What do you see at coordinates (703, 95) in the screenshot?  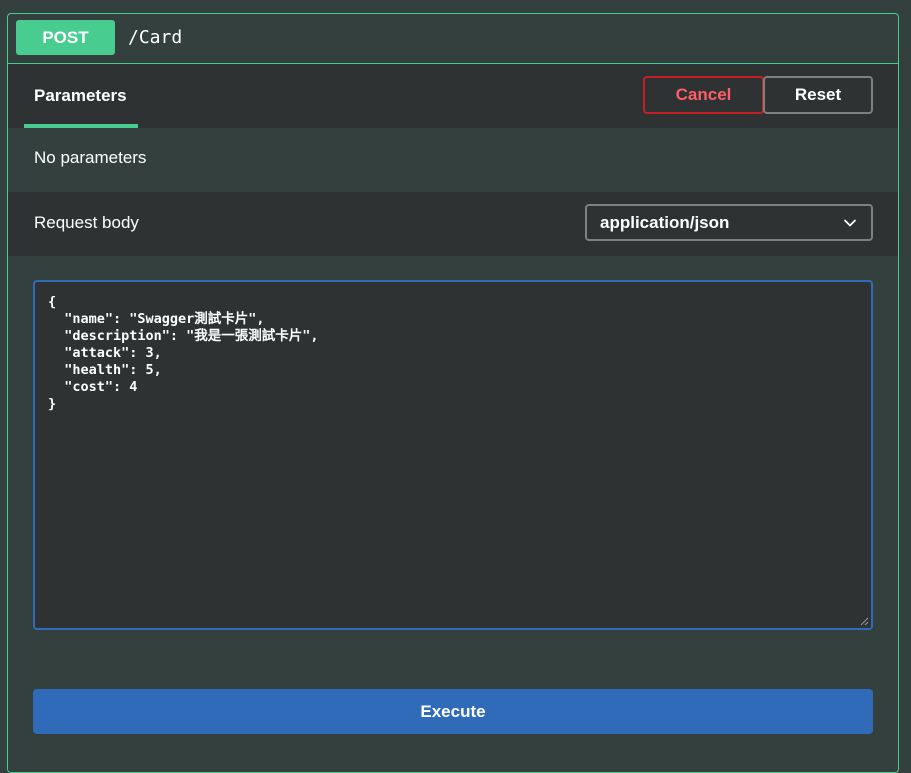 I see `cancel-button: Cancel` at bounding box center [703, 95].